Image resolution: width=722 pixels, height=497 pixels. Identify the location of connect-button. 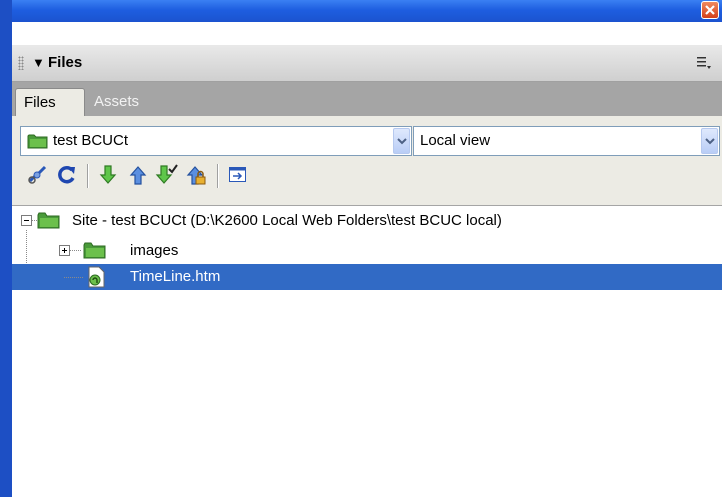
(38, 175).